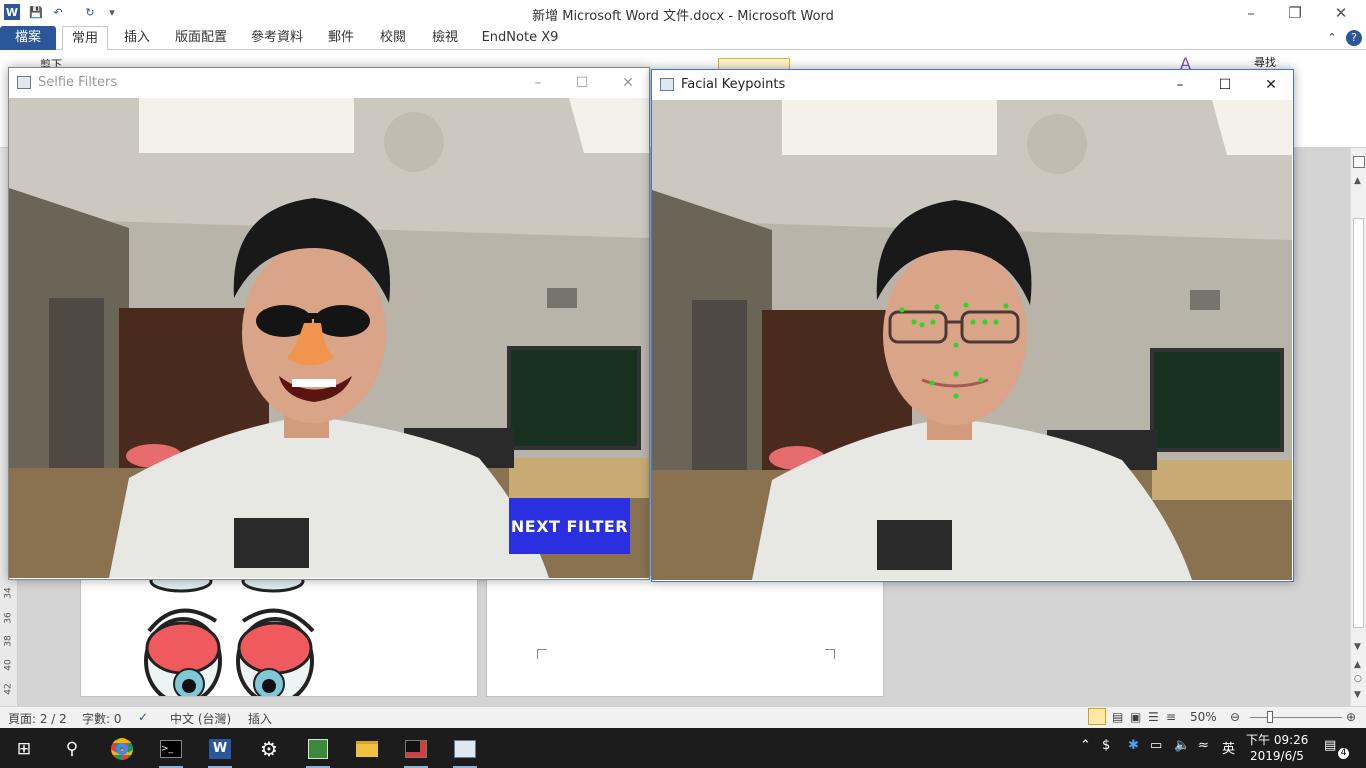 The height and width of the screenshot is (768, 1366). What do you see at coordinates (318, 750) in the screenshot?
I see `chart-app-icon` at bounding box center [318, 750].